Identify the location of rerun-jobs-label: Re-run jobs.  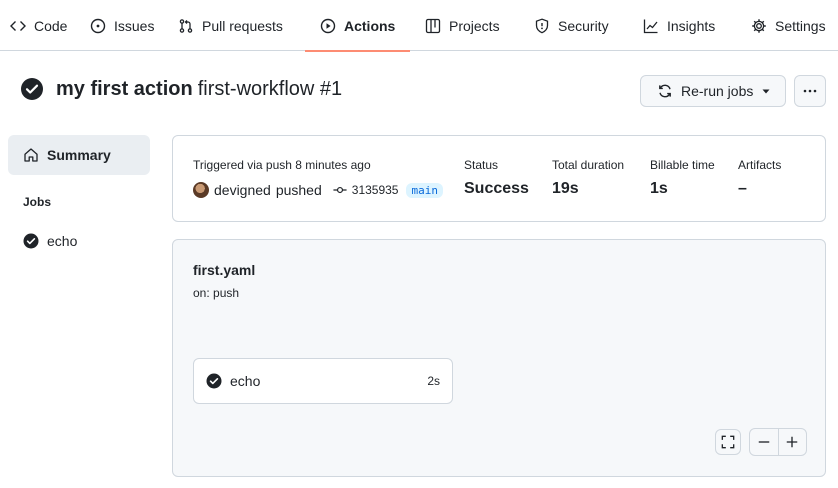
(717, 91).